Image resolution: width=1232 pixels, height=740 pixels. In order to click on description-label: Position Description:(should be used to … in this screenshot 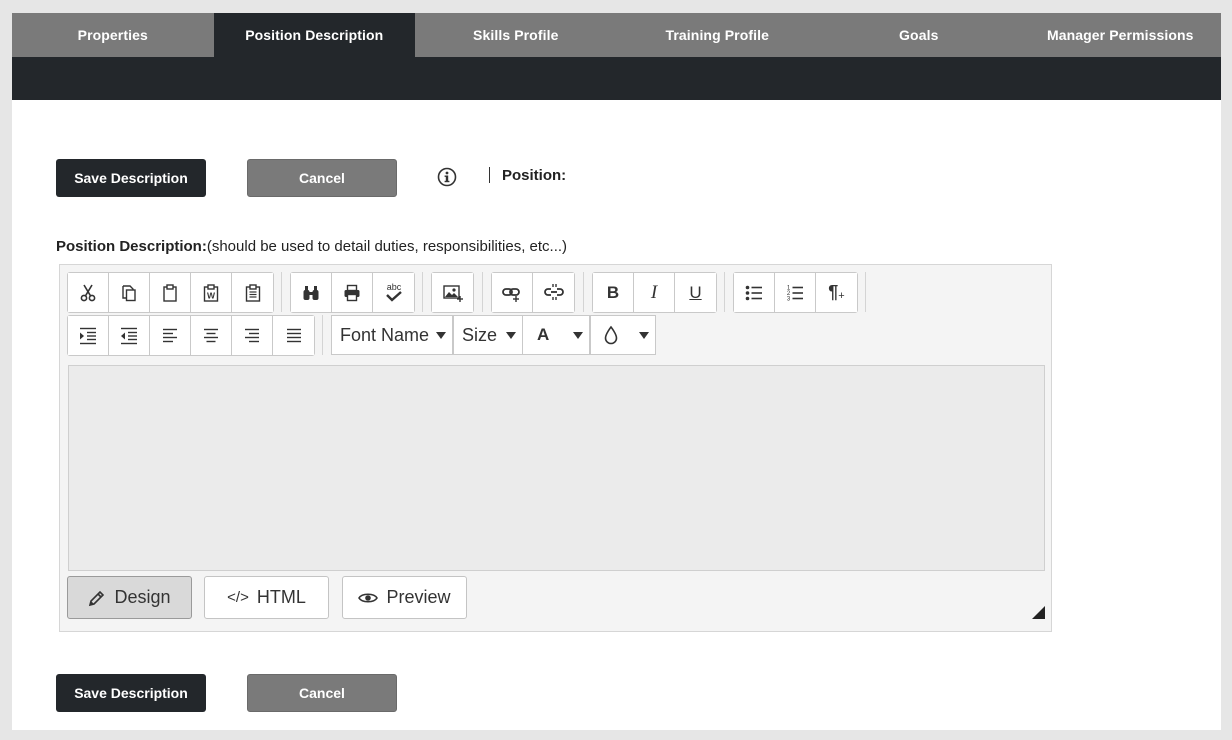, I will do `click(311, 246)`.